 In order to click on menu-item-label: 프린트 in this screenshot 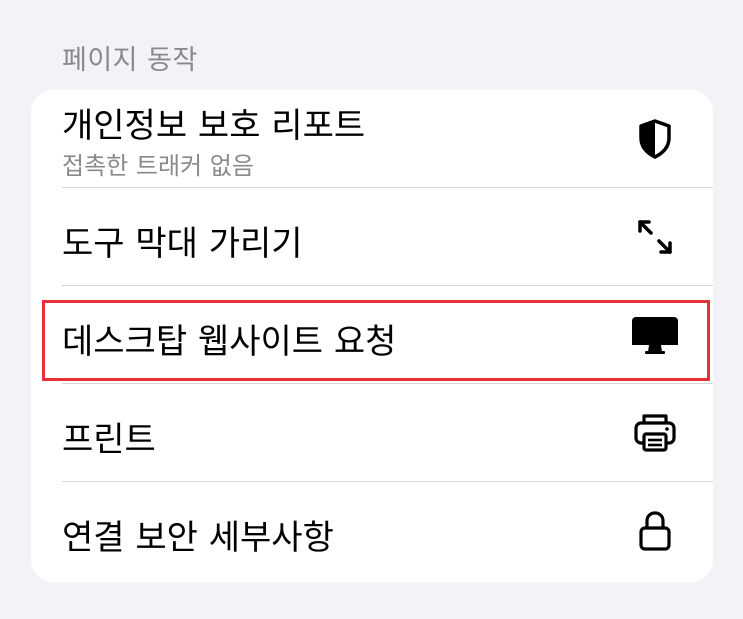, I will do `click(109, 440)`.